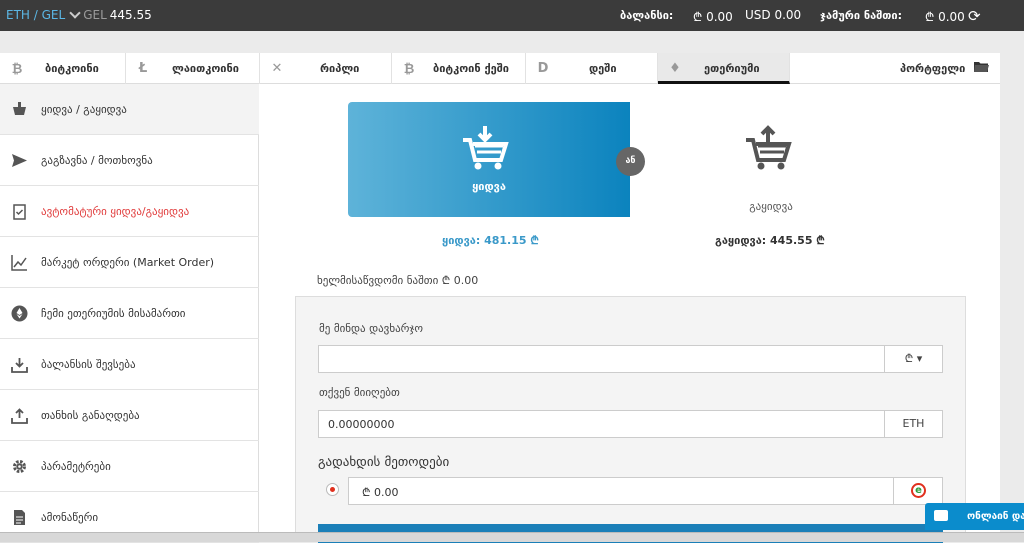 This screenshot has width=1024, height=543. Describe the element at coordinates (359, 392) in the screenshot. I see `receive-label: თქვენ მიიღებთ` at that location.